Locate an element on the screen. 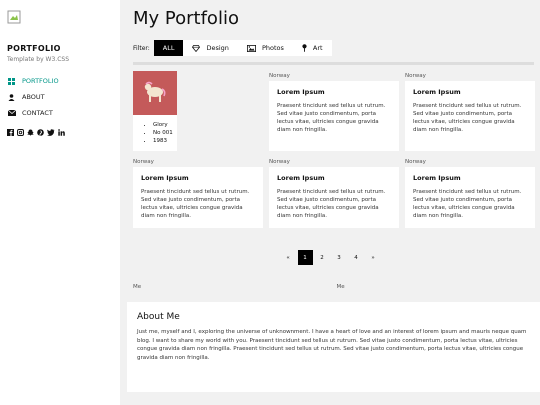 Image resolution: width=540 pixels, height=405 pixels. list-item: 1983 is located at coordinates (165, 141).